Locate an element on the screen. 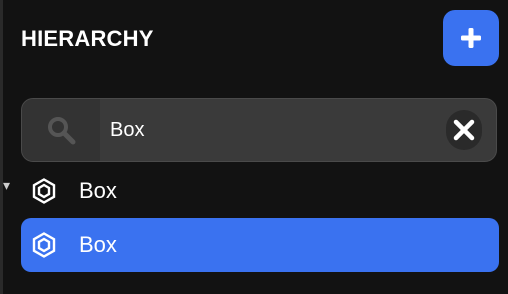 The height and width of the screenshot is (294, 508). search-input is located at coordinates (270, 130).